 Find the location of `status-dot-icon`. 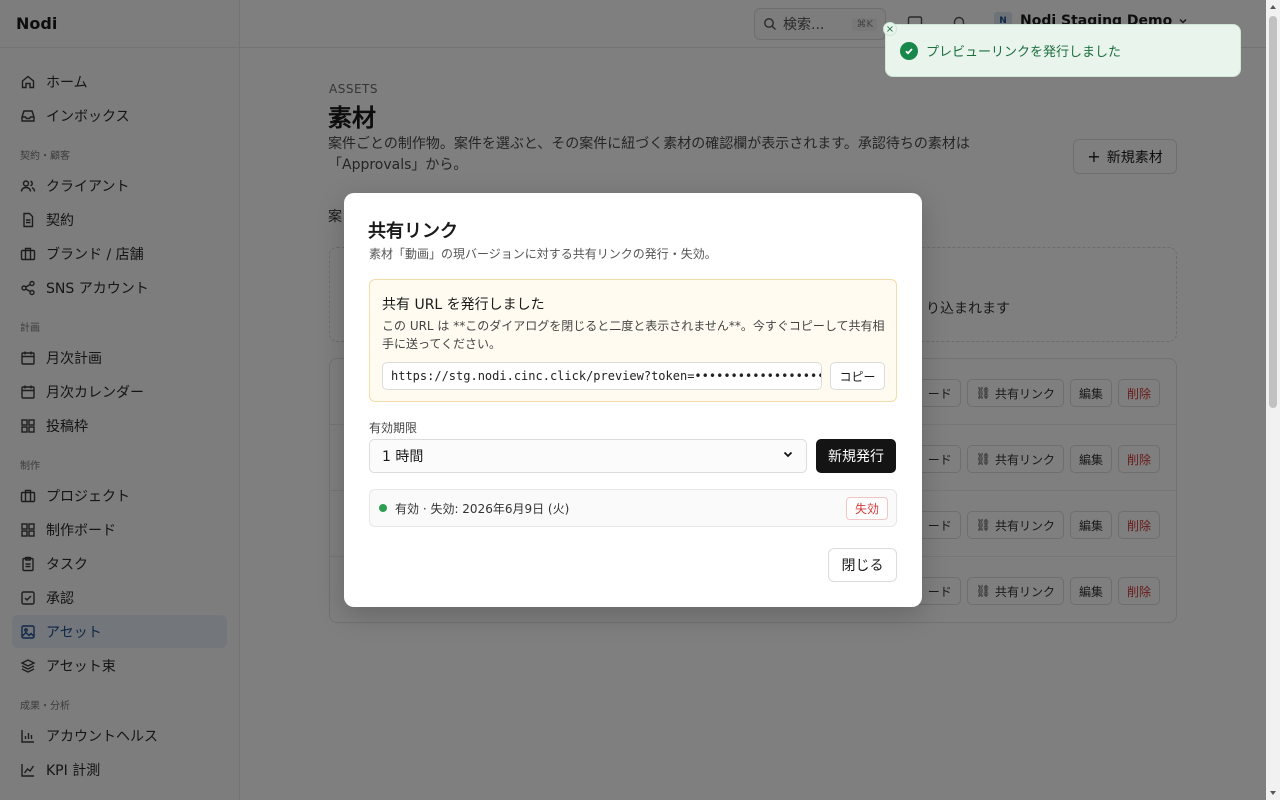

status-dot-icon is located at coordinates (383, 508).